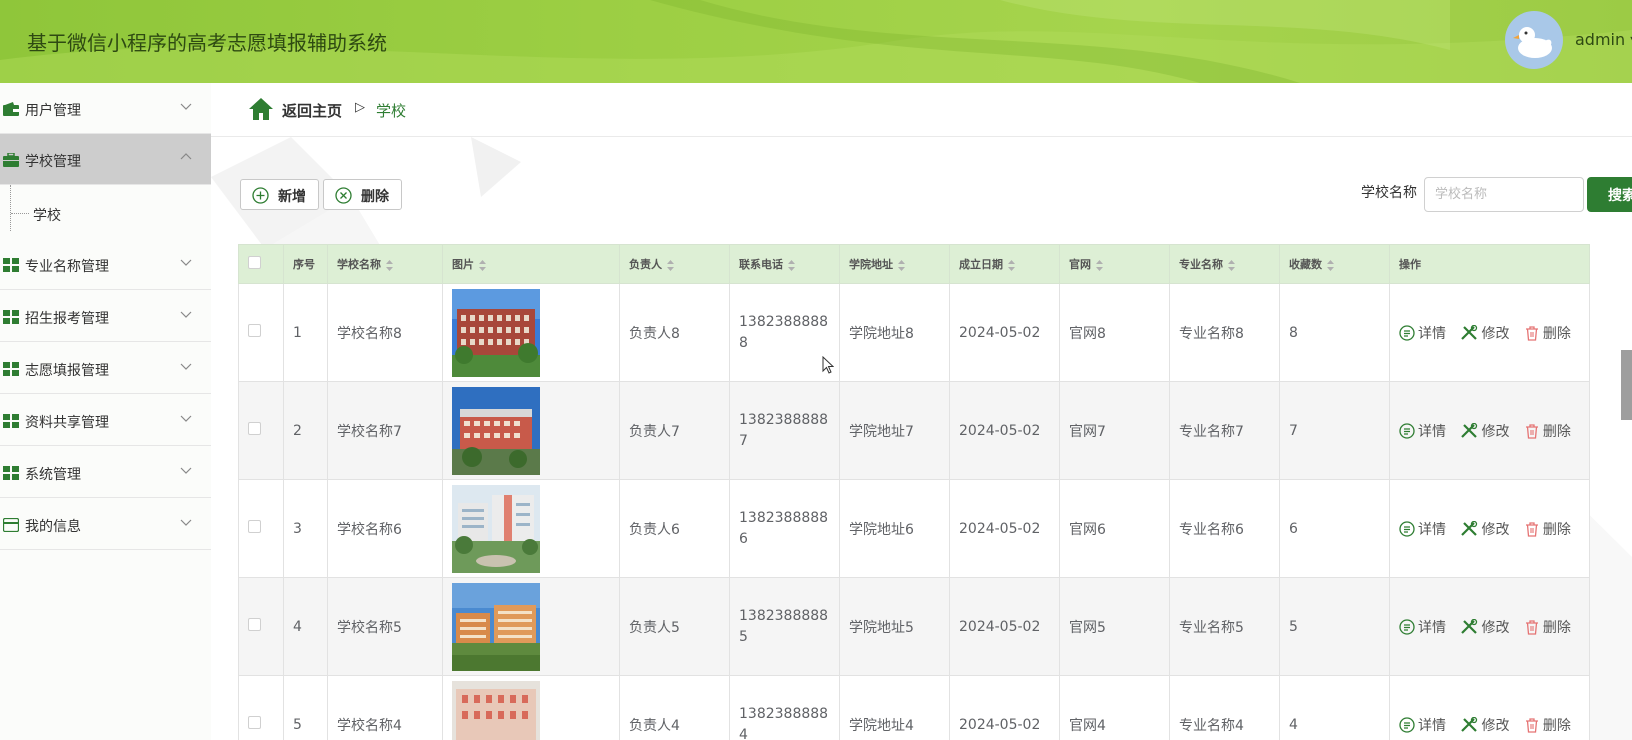  Describe the element at coordinates (674, 430) in the screenshot. I see `cell-person: 负责人7` at that location.